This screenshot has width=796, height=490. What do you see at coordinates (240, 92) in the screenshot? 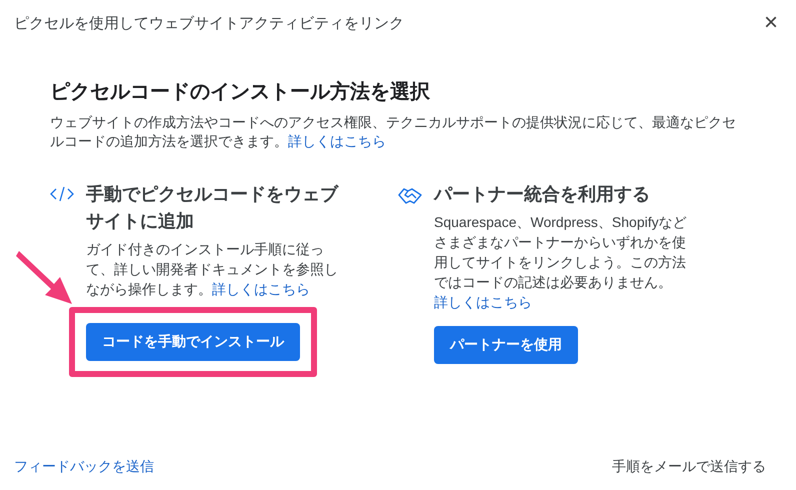
I see `heading: ピクセルコードのインストール方法を選択` at bounding box center [240, 92].